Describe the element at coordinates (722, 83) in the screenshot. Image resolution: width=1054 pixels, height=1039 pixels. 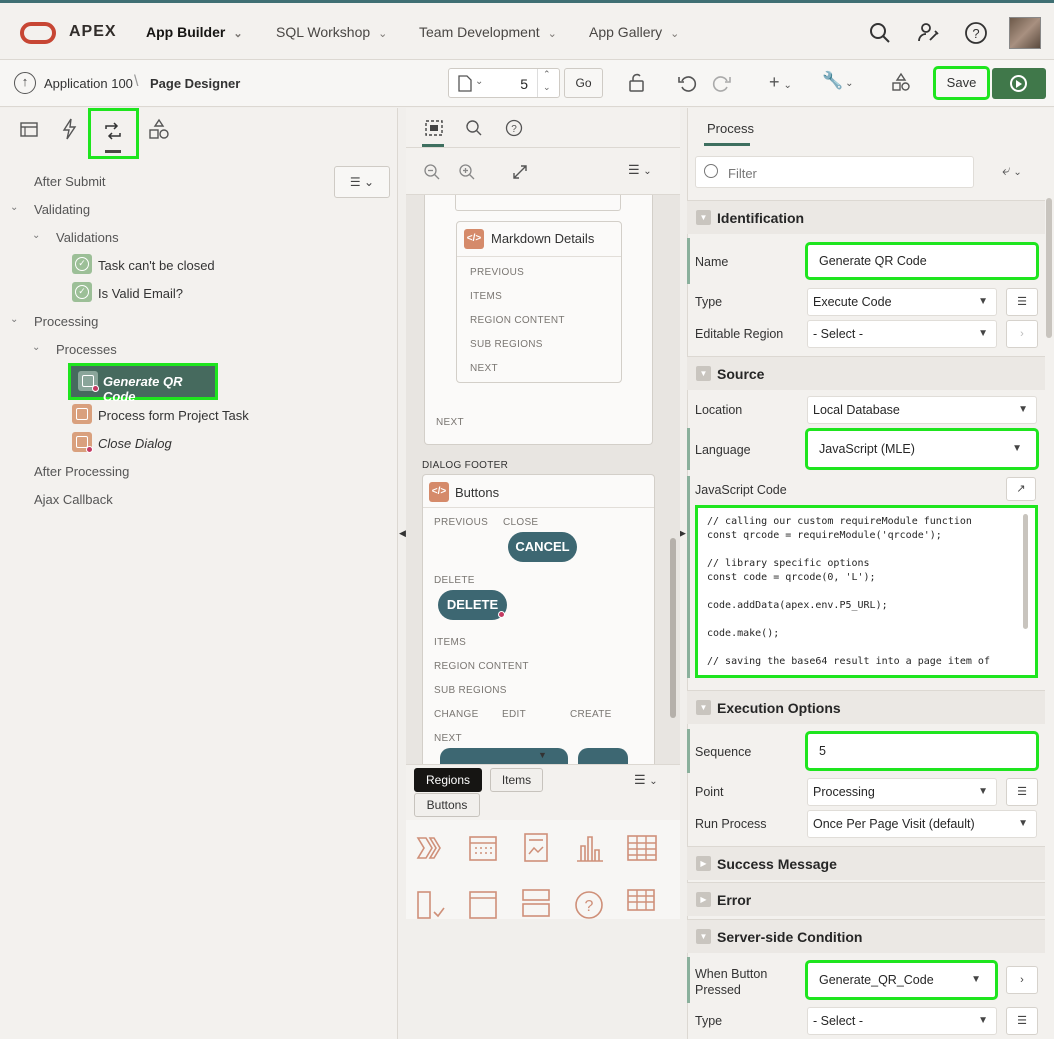
I see `redo-icon` at that location.